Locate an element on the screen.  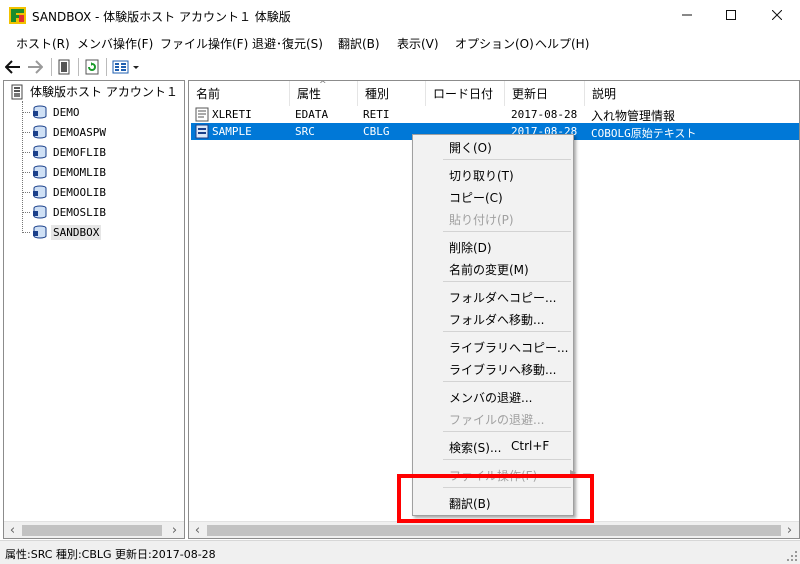
host-properties-button is located at coordinates (64, 67).